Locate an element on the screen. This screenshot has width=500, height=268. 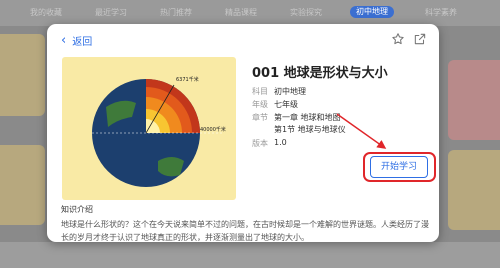
intro-heading: 知识介绍 is located at coordinates (77, 209).